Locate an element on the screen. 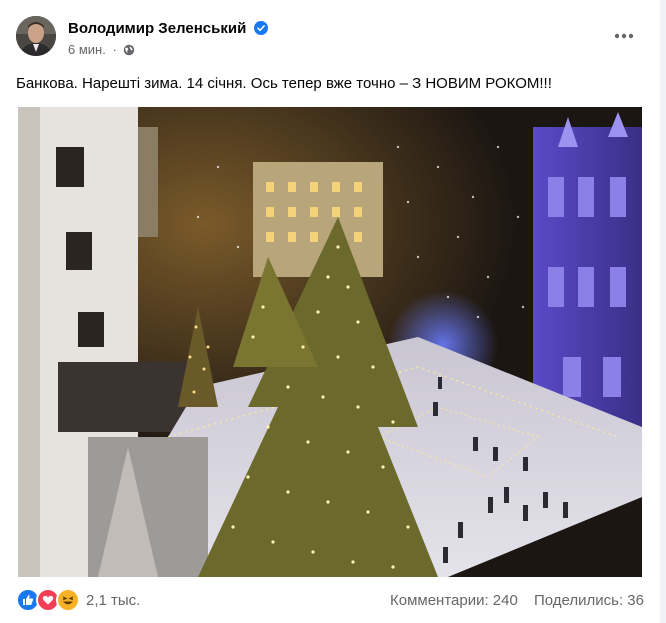 This screenshot has width=666, height=623. haha-reaction-icon is located at coordinates (68, 600).